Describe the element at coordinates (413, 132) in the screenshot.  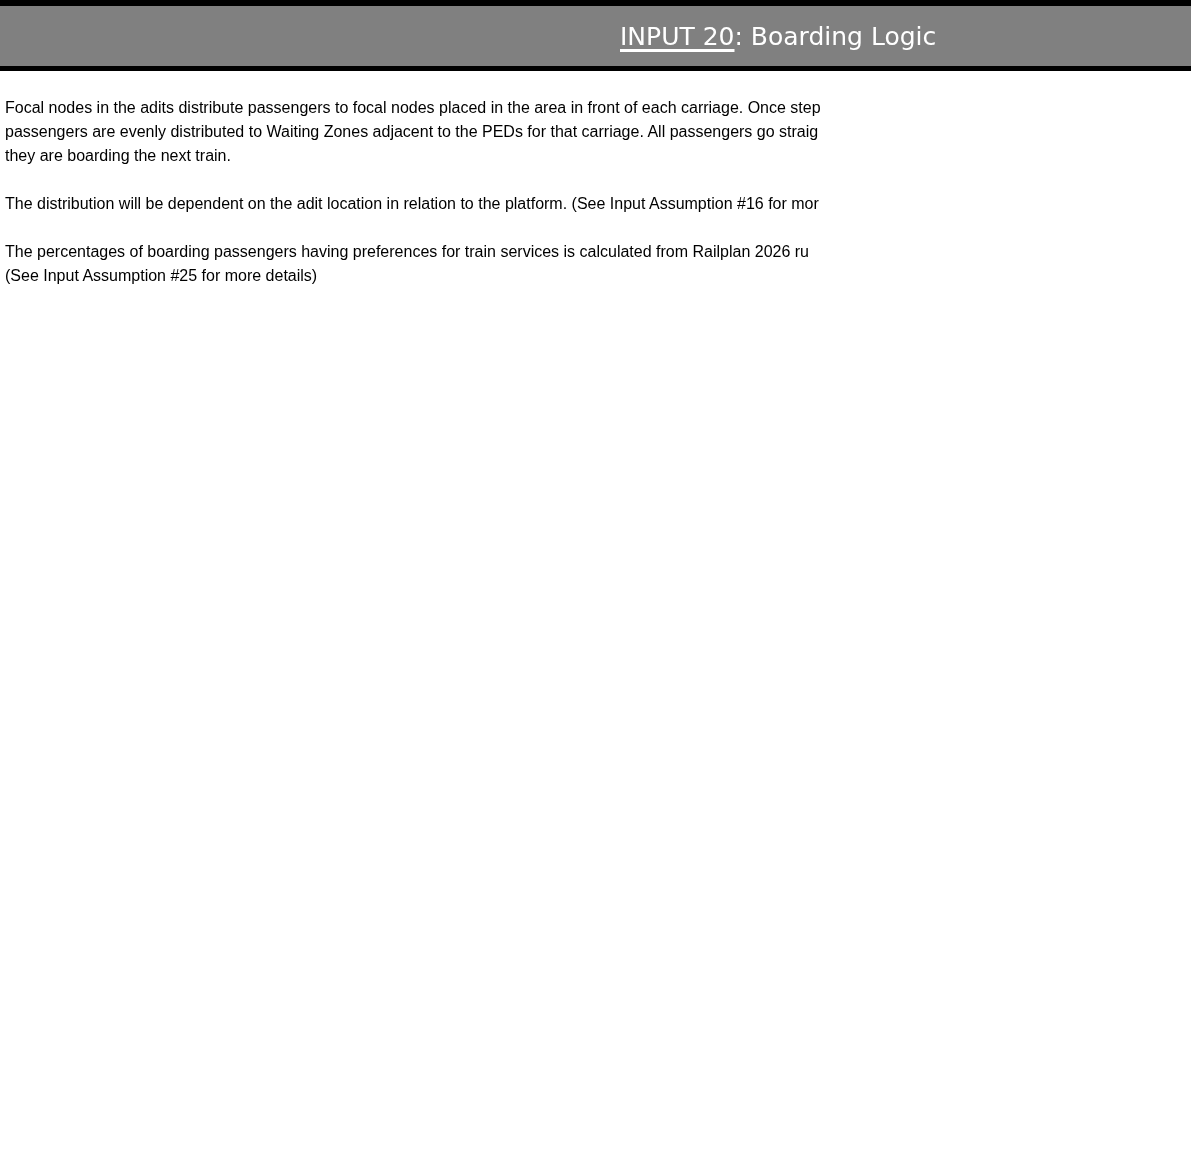
I see `paragraph: Focal nodes in the adits distribute passengers to focal nodes placed in the area in front of each carriage. Once step passengers are evenly distributed to Waiting Zones adjacent to the PEDs for that carriage. All passengers go straig they are boarding the next train.` at that location.